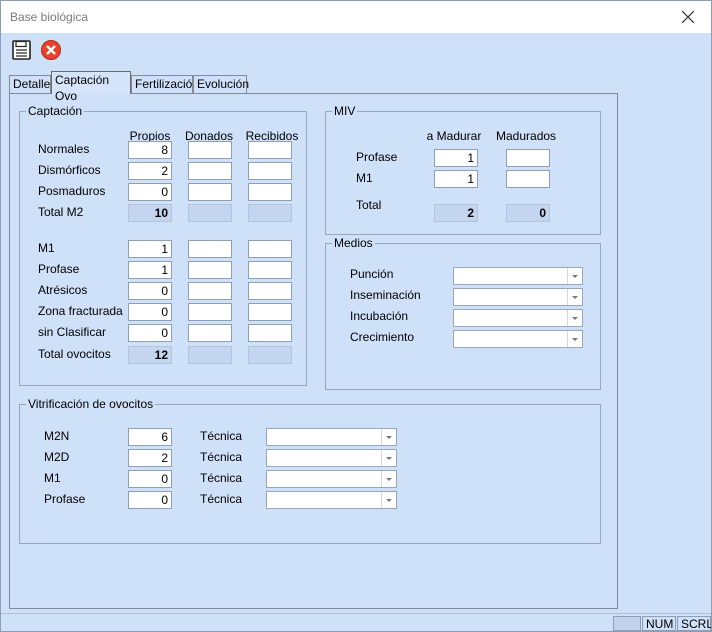  I want to click on vitri-m1-field: 0, so click(150, 479).